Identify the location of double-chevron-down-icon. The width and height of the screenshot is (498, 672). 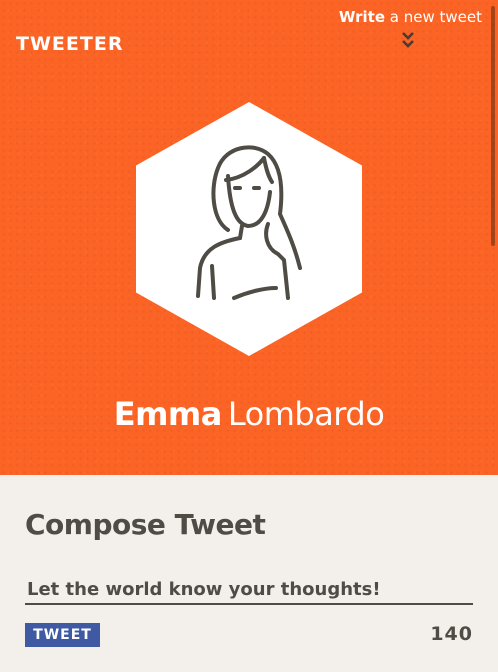
(408, 41).